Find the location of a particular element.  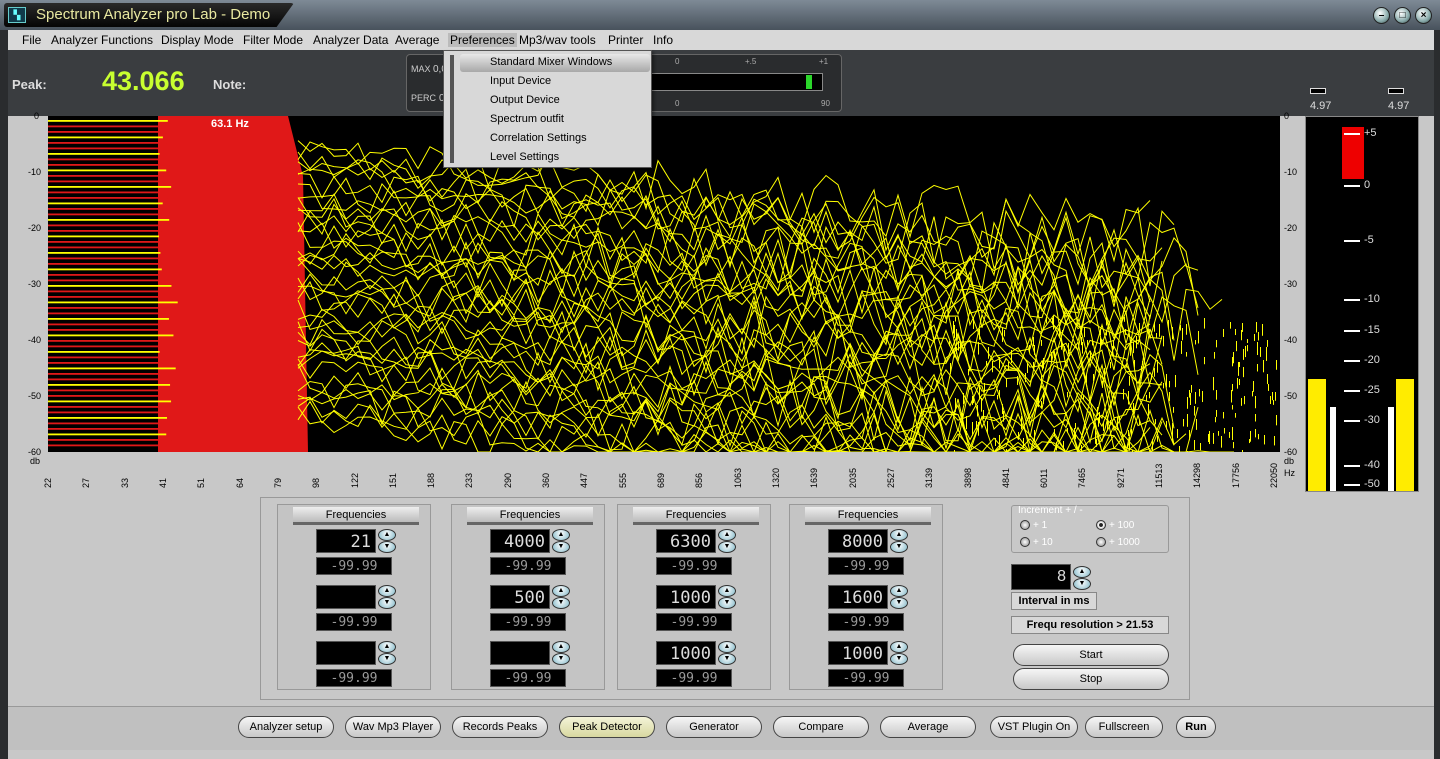

increment-radio-10: + 10 is located at coordinates (1036, 542).